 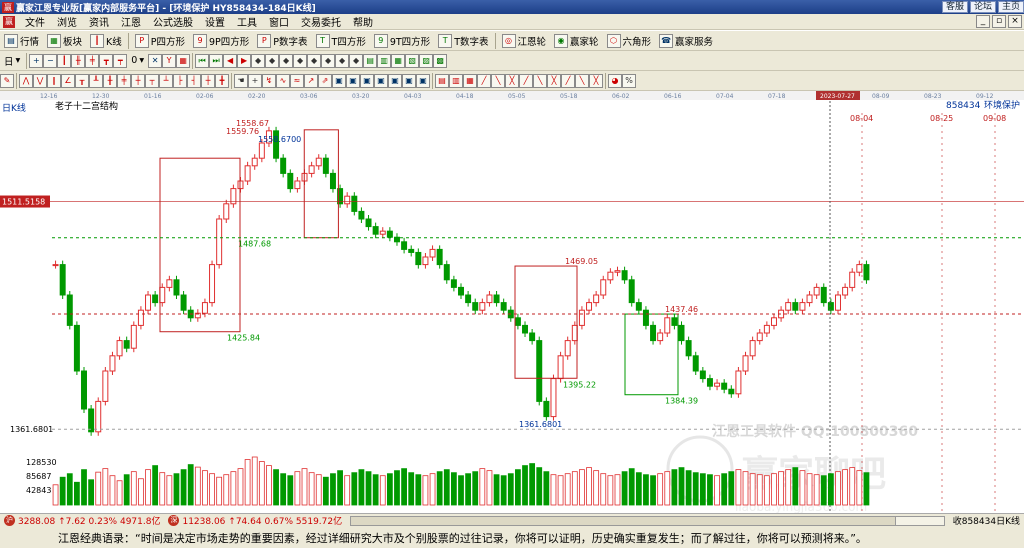 I want to click on scroll-thumb, so click(x=624, y=520).